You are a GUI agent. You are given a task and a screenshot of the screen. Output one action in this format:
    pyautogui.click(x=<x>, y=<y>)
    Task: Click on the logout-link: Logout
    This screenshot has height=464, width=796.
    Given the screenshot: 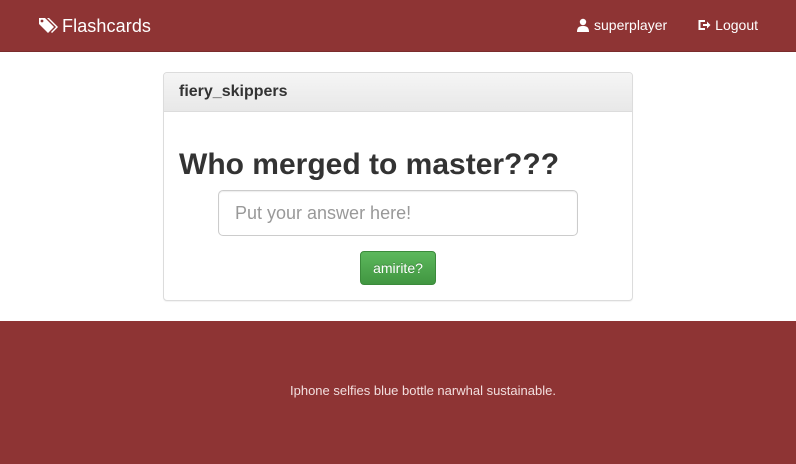 What is the action you would take?
    pyautogui.click(x=727, y=25)
    